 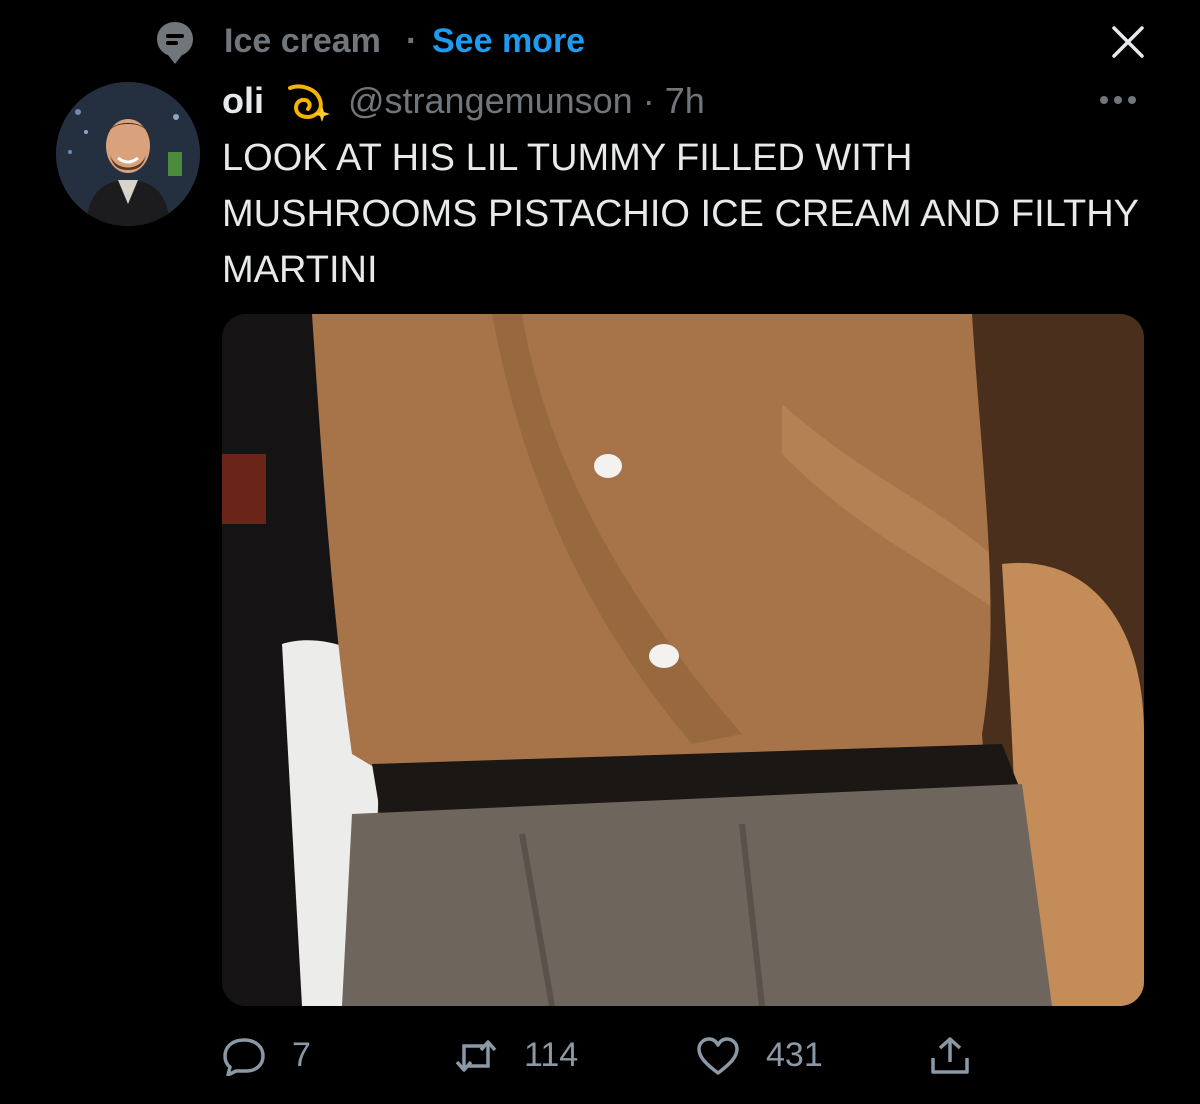 What do you see at coordinates (244, 1057) in the screenshot?
I see `reply-icon` at bounding box center [244, 1057].